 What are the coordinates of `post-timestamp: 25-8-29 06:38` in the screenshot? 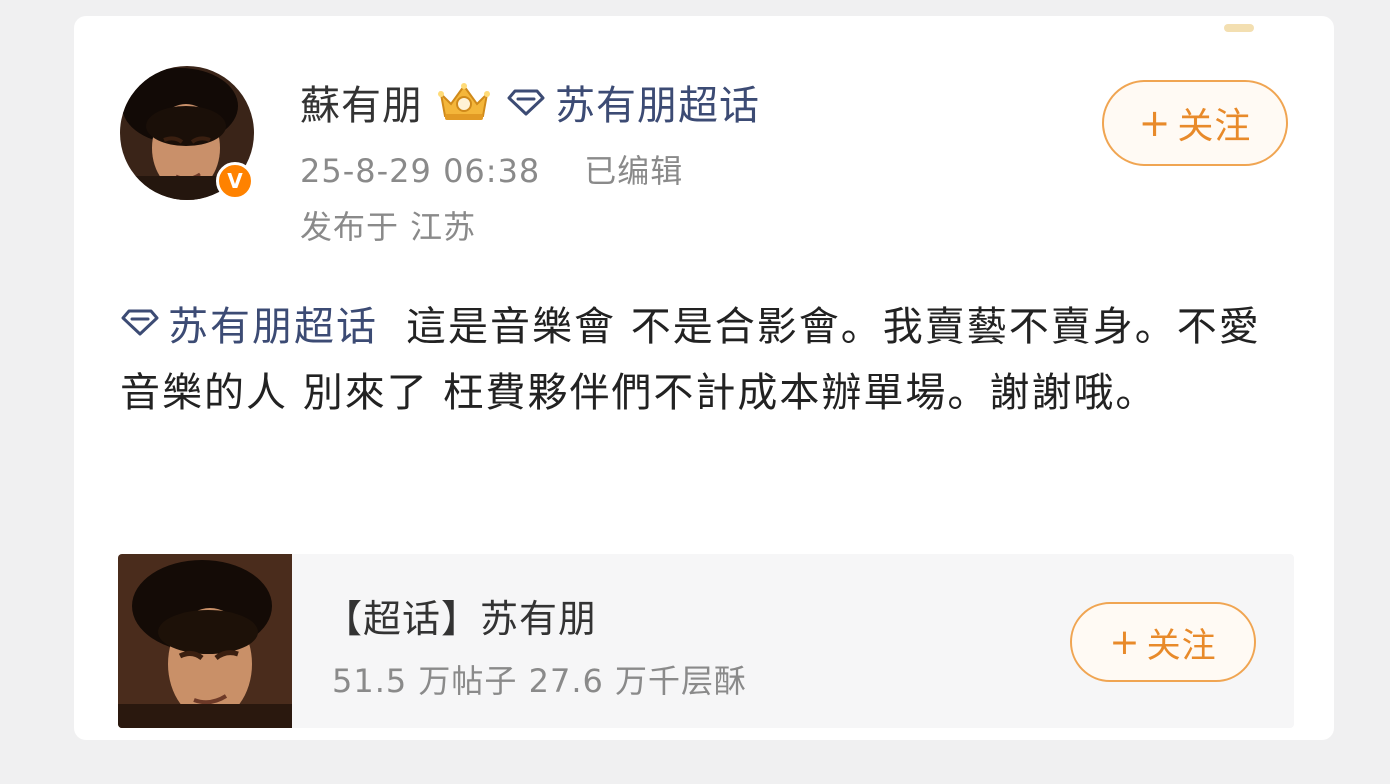 It's located at (420, 171).